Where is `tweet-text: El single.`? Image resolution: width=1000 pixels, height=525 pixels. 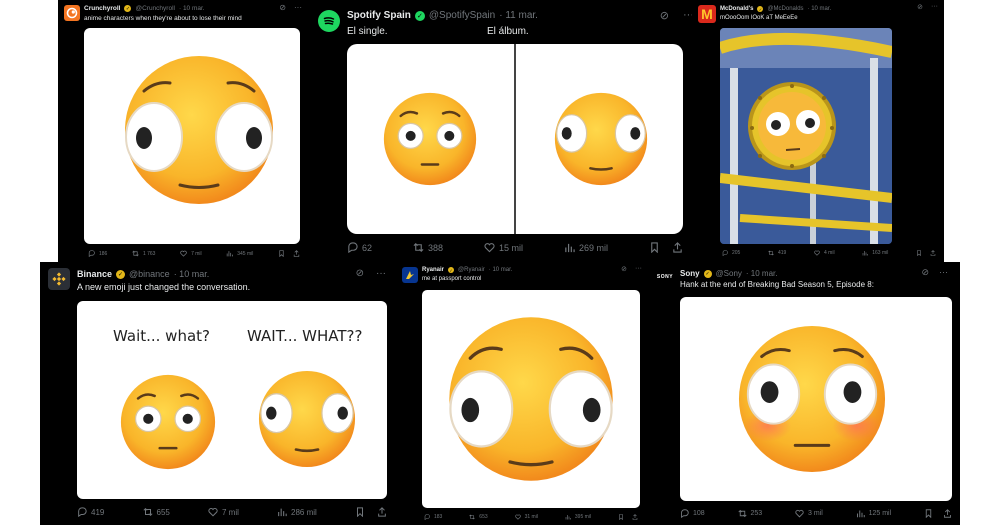 tweet-text: El single. is located at coordinates (367, 31).